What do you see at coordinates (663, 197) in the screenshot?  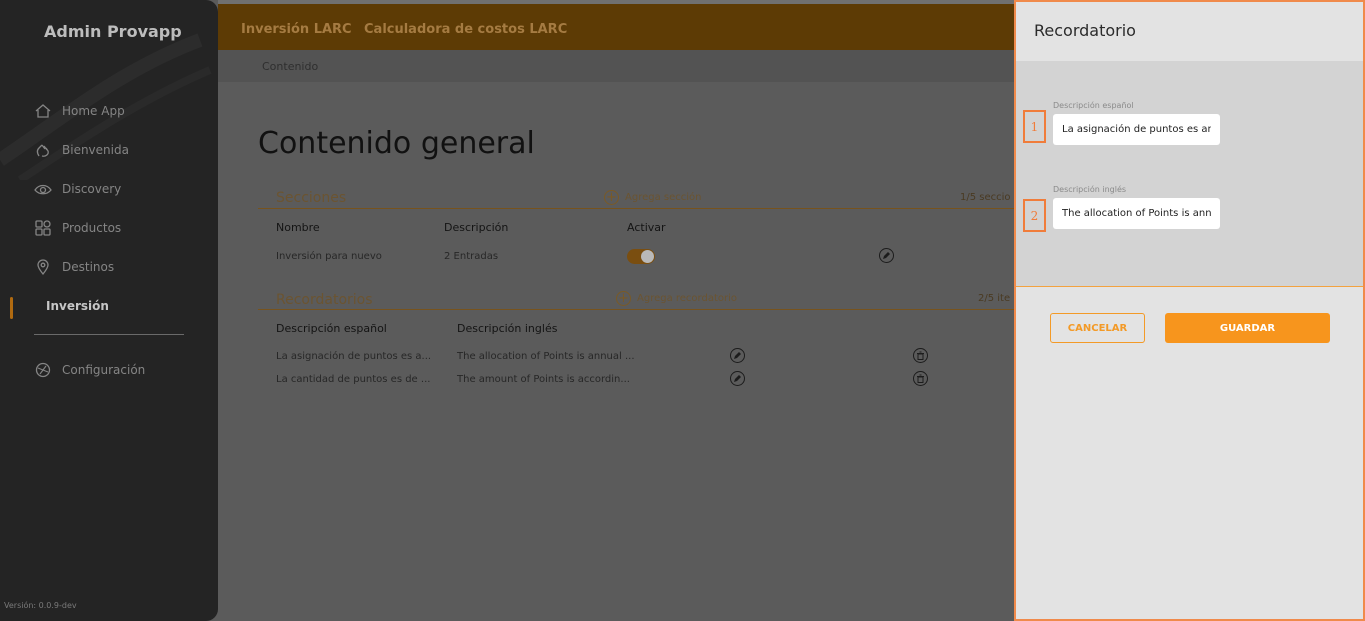 I see `add-seccion-label: Agrega sección` at bounding box center [663, 197].